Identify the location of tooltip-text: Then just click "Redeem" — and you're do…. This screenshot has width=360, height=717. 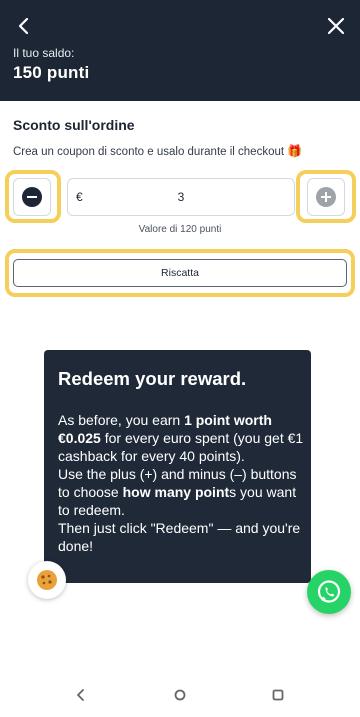
(179, 537).